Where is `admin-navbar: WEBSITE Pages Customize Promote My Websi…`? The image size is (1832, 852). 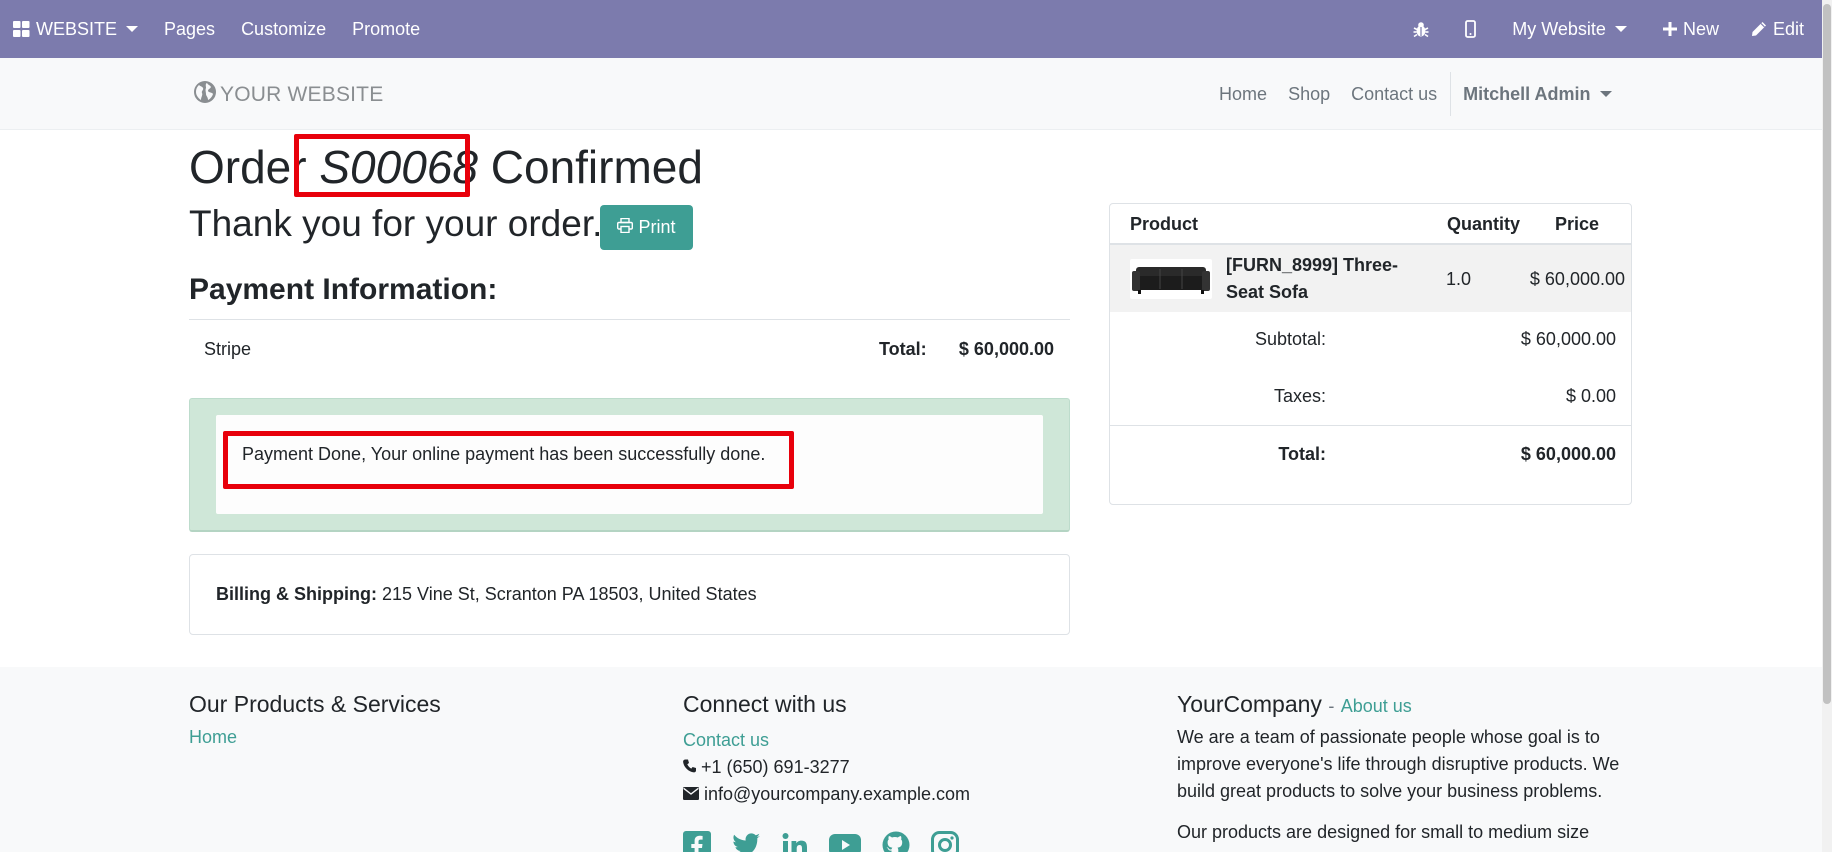 admin-navbar: WEBSITE Pages Customize Promote My Websi… is located at coordinates (911, 29).